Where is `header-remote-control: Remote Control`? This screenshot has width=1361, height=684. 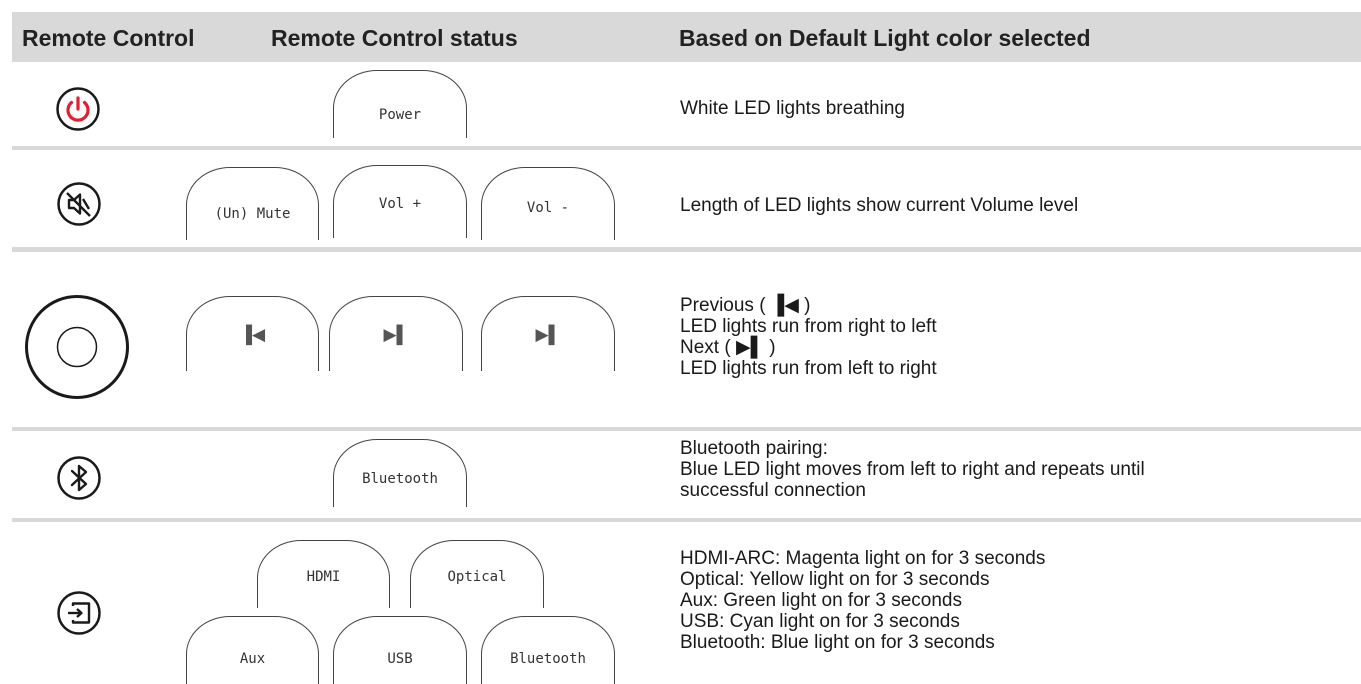
header-remote-control: Remote Control is located at coordinates (108, 38).